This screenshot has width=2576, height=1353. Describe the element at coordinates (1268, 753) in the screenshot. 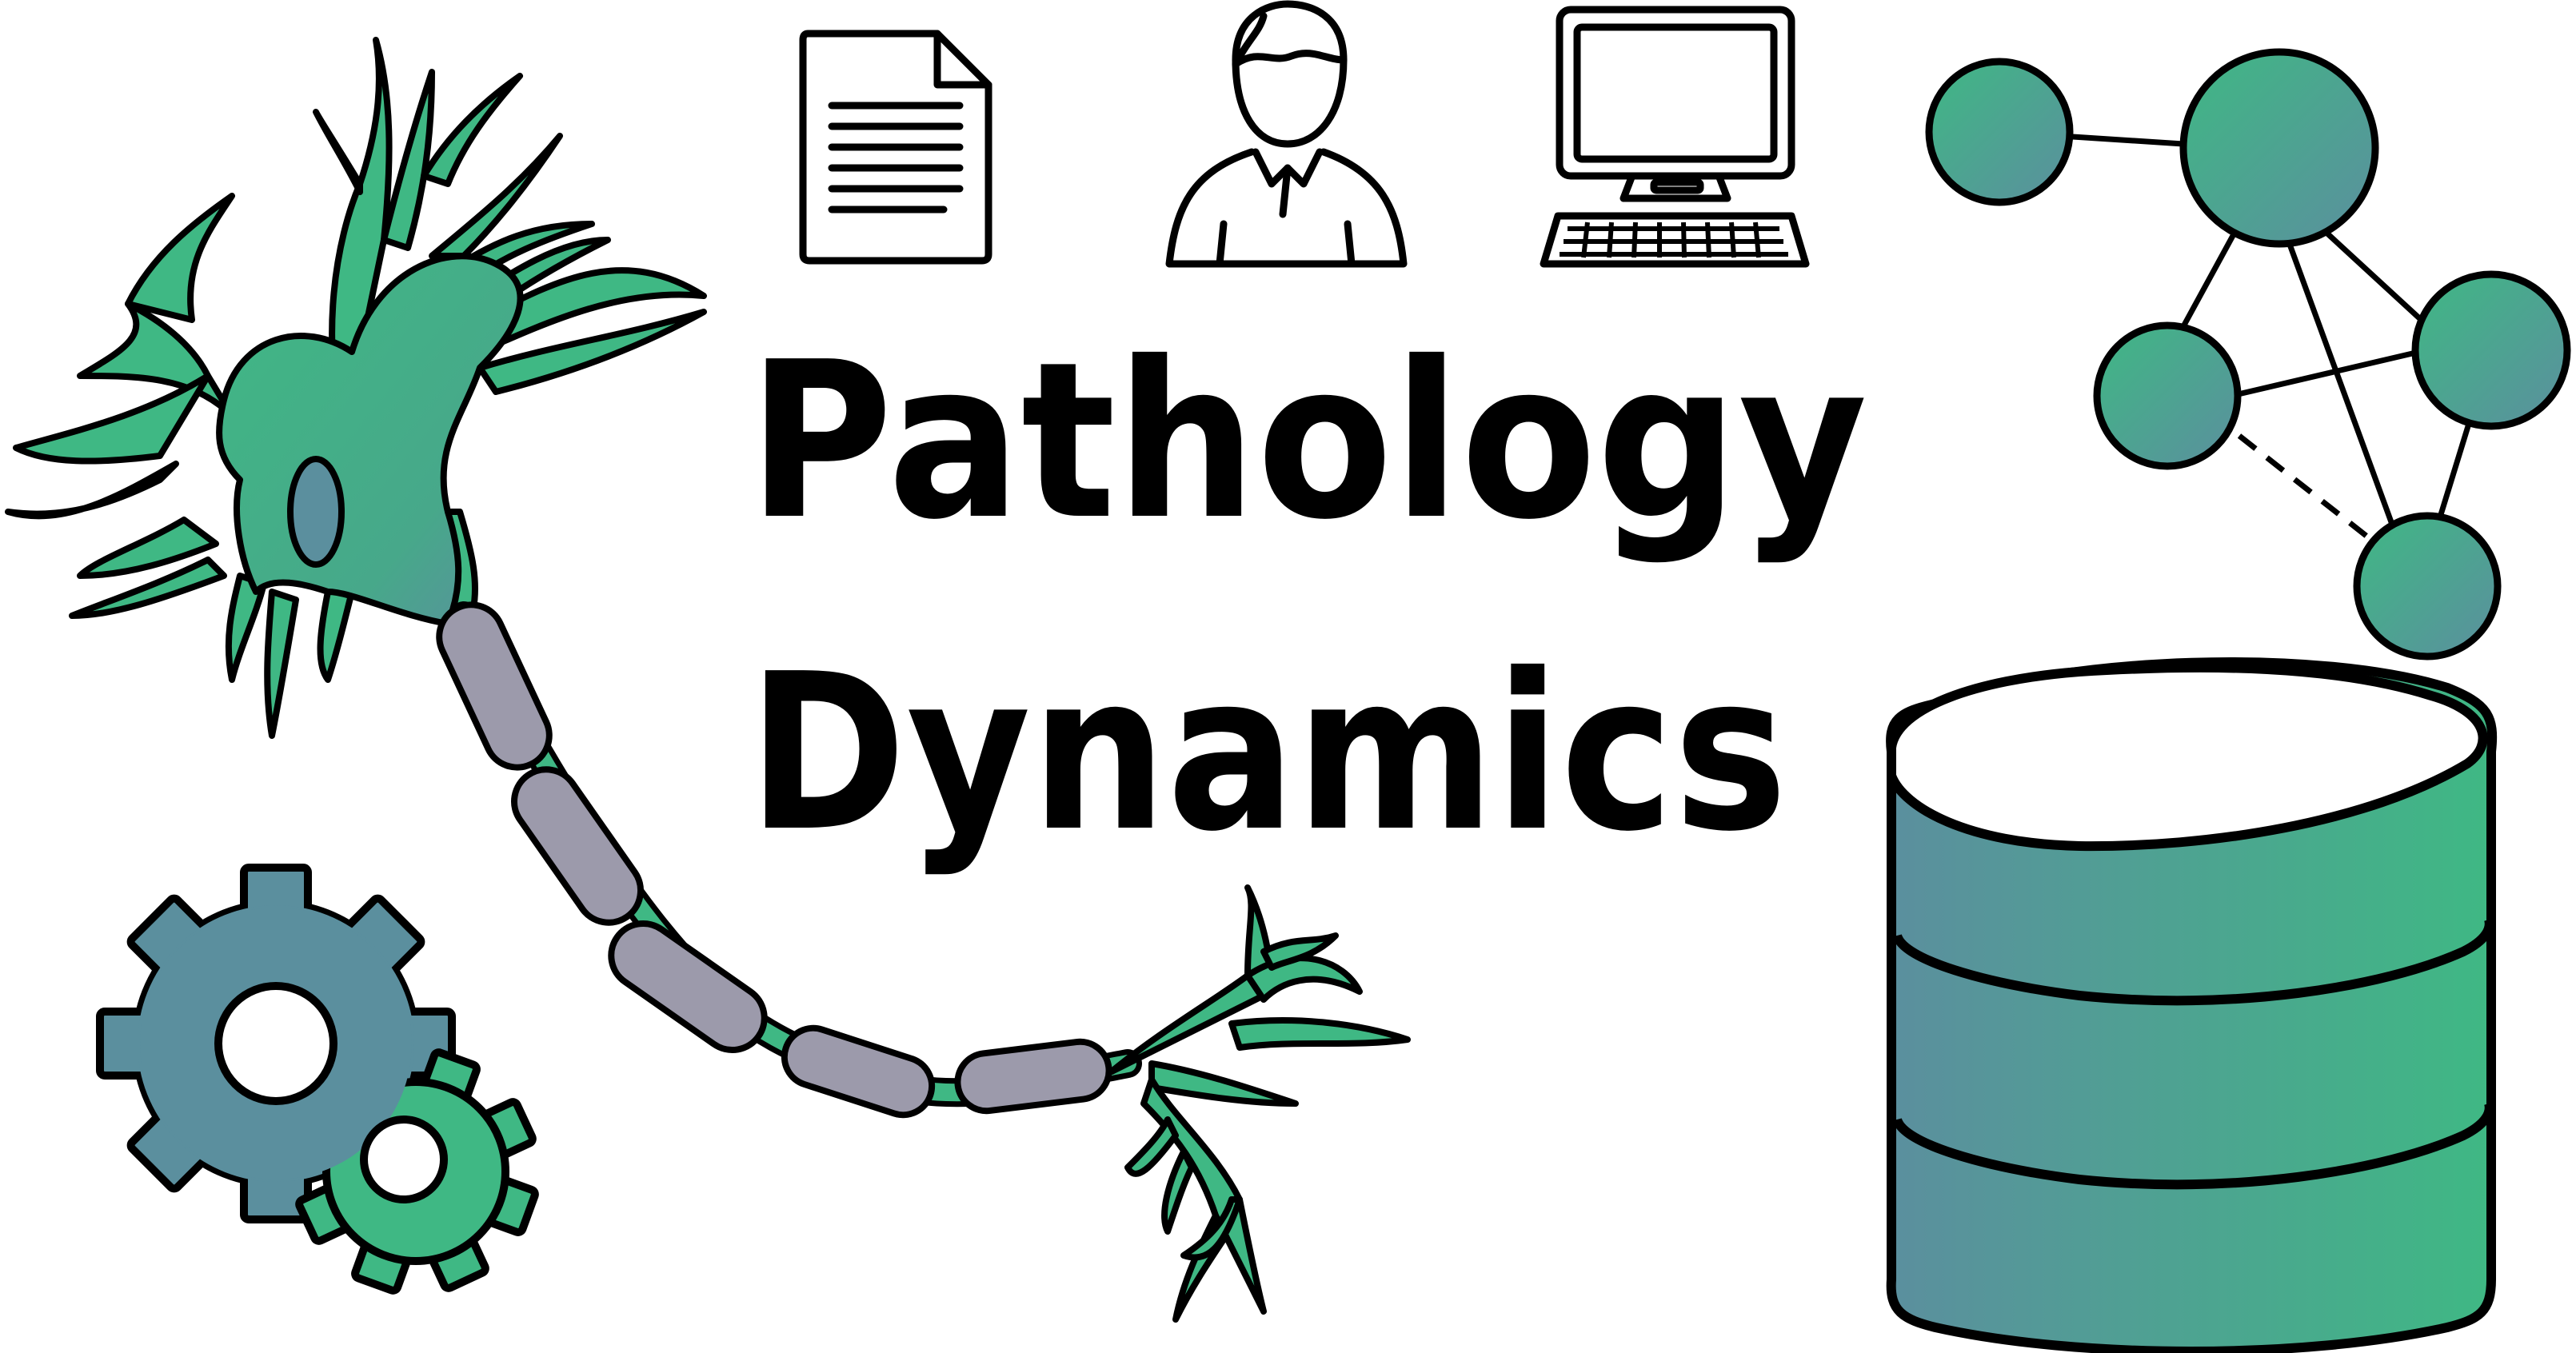

I see `title-line-2: Dynamics` at that location.